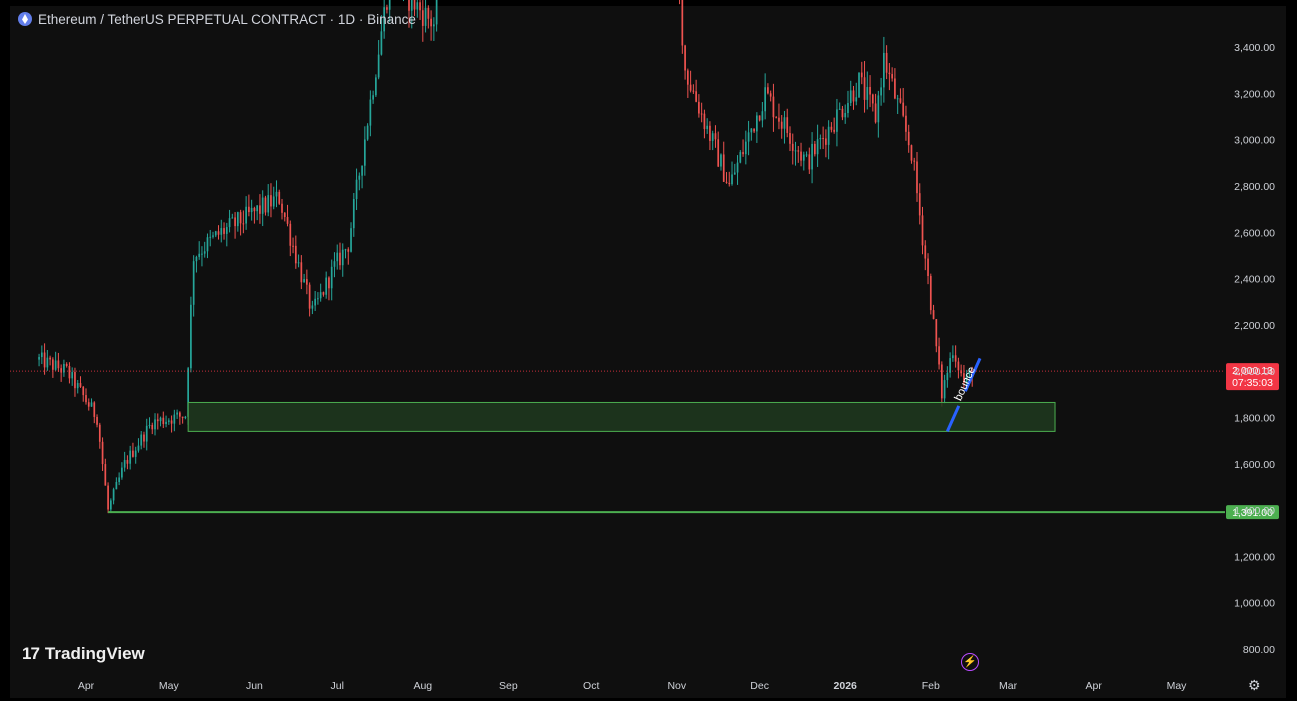 The width and height of the screenshot is (1297, 701). I want to click on tradingview-logo: 17 TradingView, so click(83, 654).